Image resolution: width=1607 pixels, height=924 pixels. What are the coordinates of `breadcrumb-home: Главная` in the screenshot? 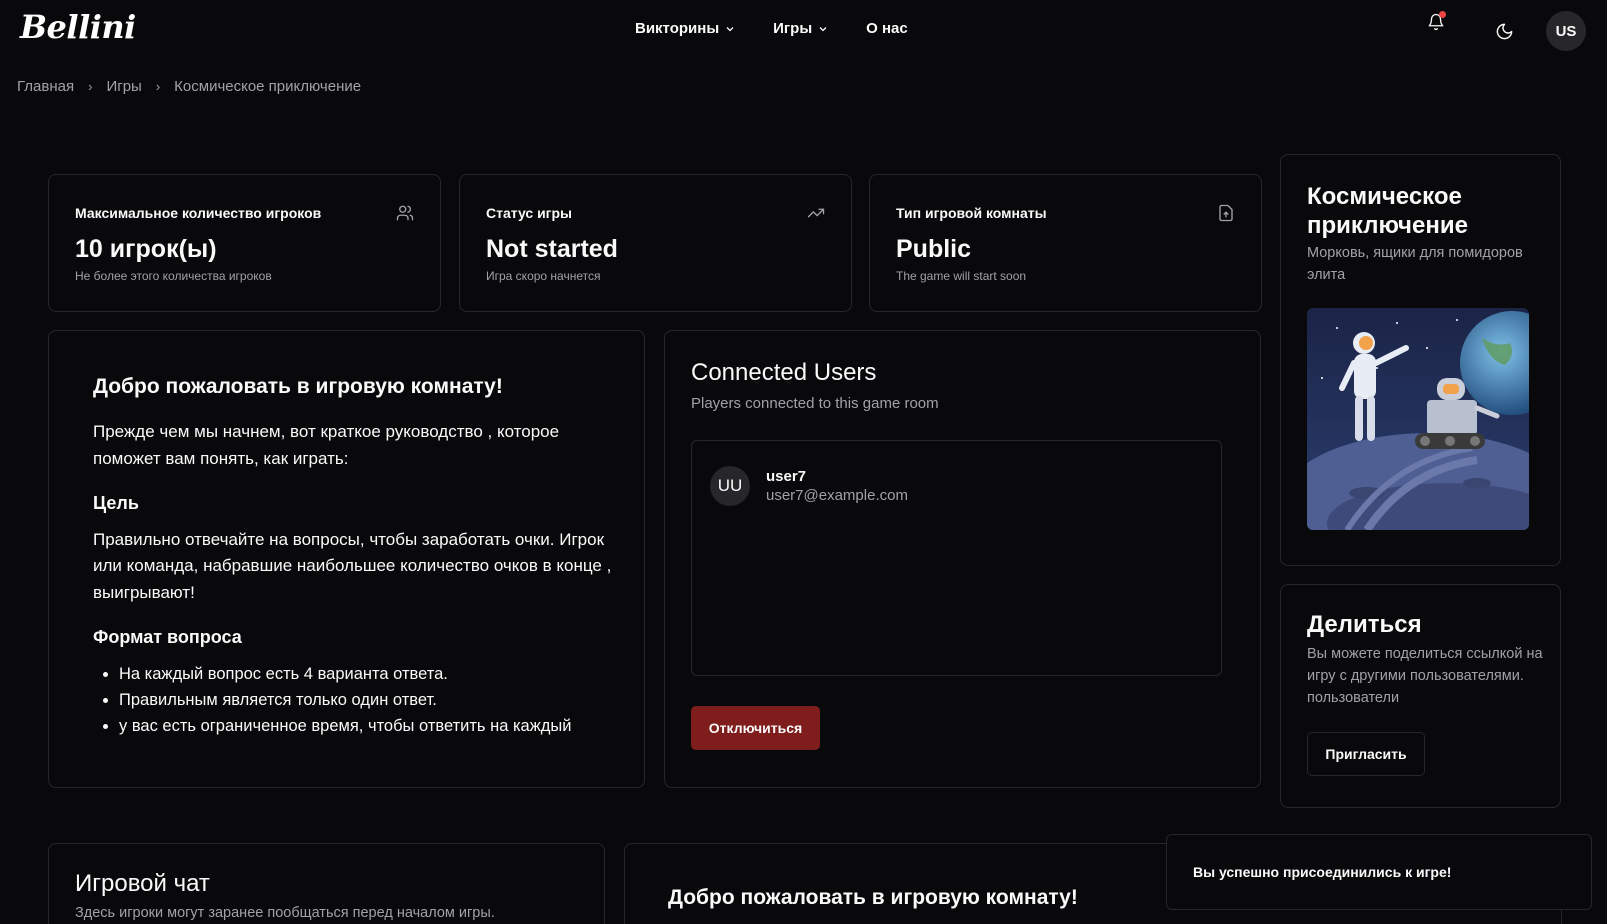 It's located at (45, 86).